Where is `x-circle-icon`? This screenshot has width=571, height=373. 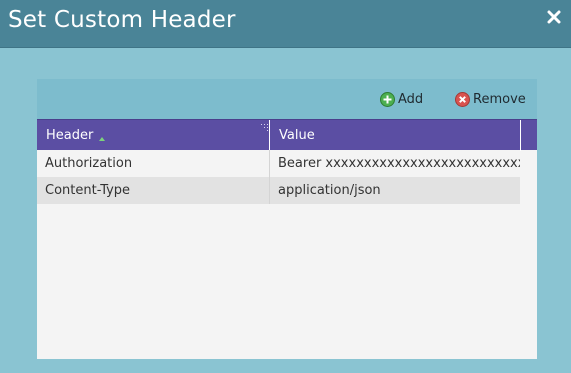 x-circle-icon is located at coordinates (462, 99).